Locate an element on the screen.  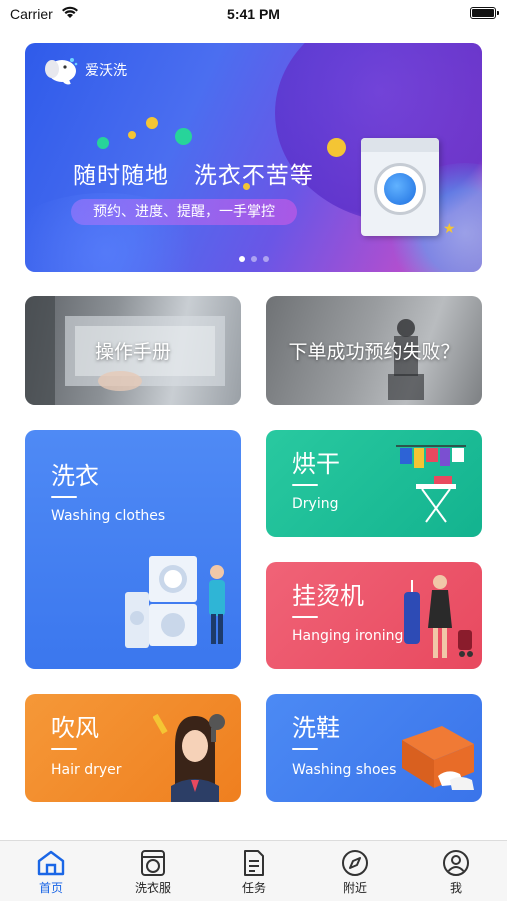
elephant-logo-icon is located at coordinates (61, 70).